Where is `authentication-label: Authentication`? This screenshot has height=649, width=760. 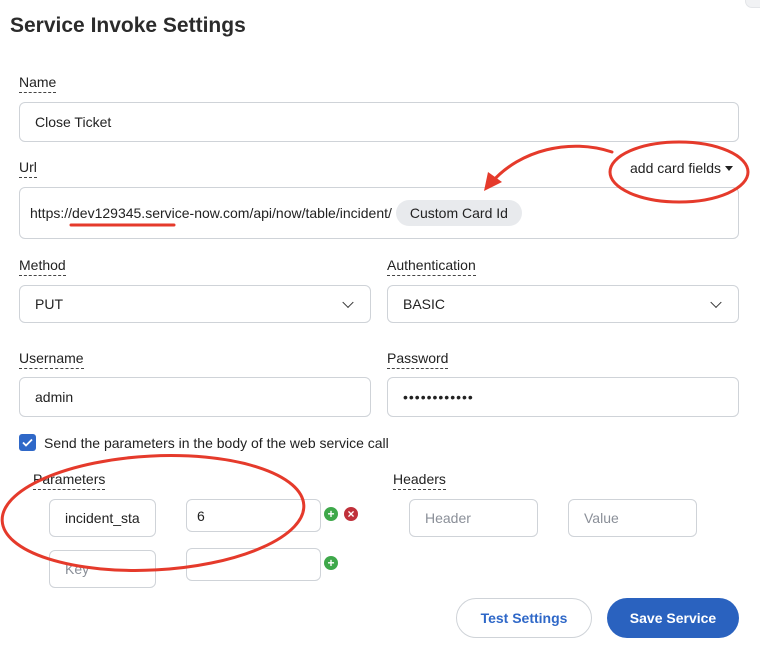
authentication-label: Authentication is located at coordinates (431, 266).